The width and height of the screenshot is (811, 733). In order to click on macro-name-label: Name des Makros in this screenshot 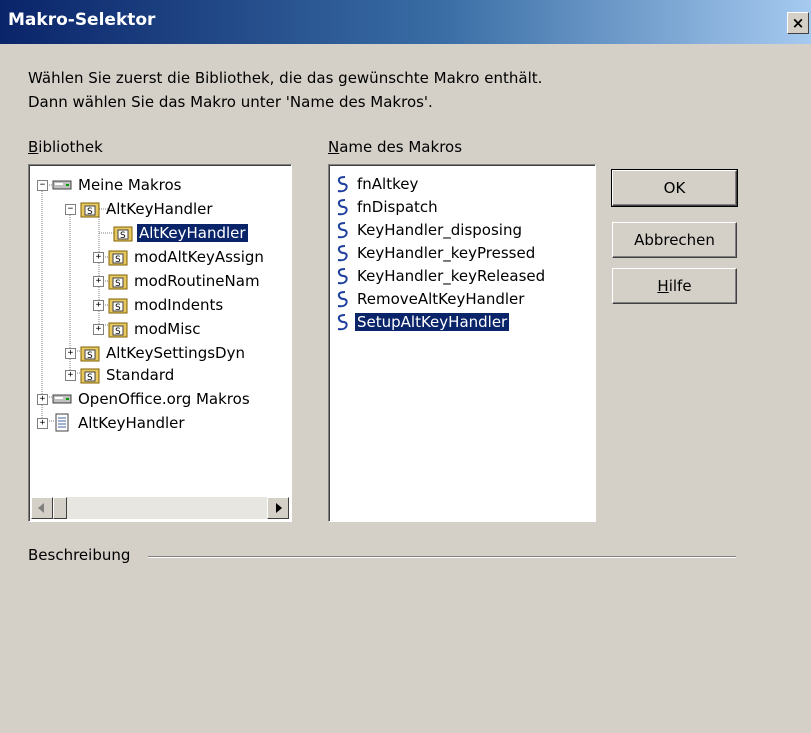, I will do `click(395, 147)`.